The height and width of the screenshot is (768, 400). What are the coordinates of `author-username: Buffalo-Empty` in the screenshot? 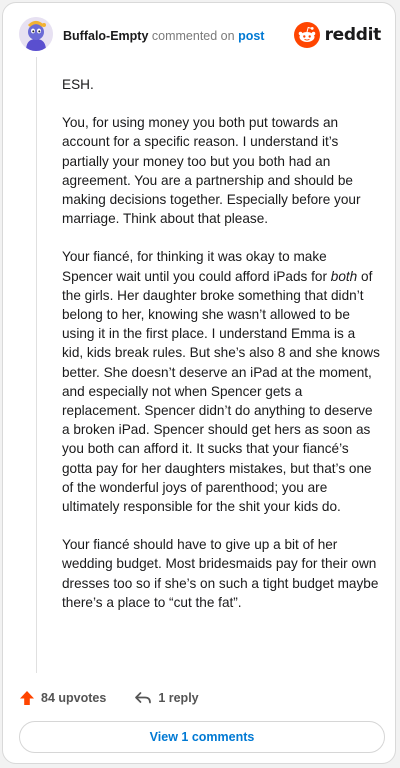 It's located at (105, 36).